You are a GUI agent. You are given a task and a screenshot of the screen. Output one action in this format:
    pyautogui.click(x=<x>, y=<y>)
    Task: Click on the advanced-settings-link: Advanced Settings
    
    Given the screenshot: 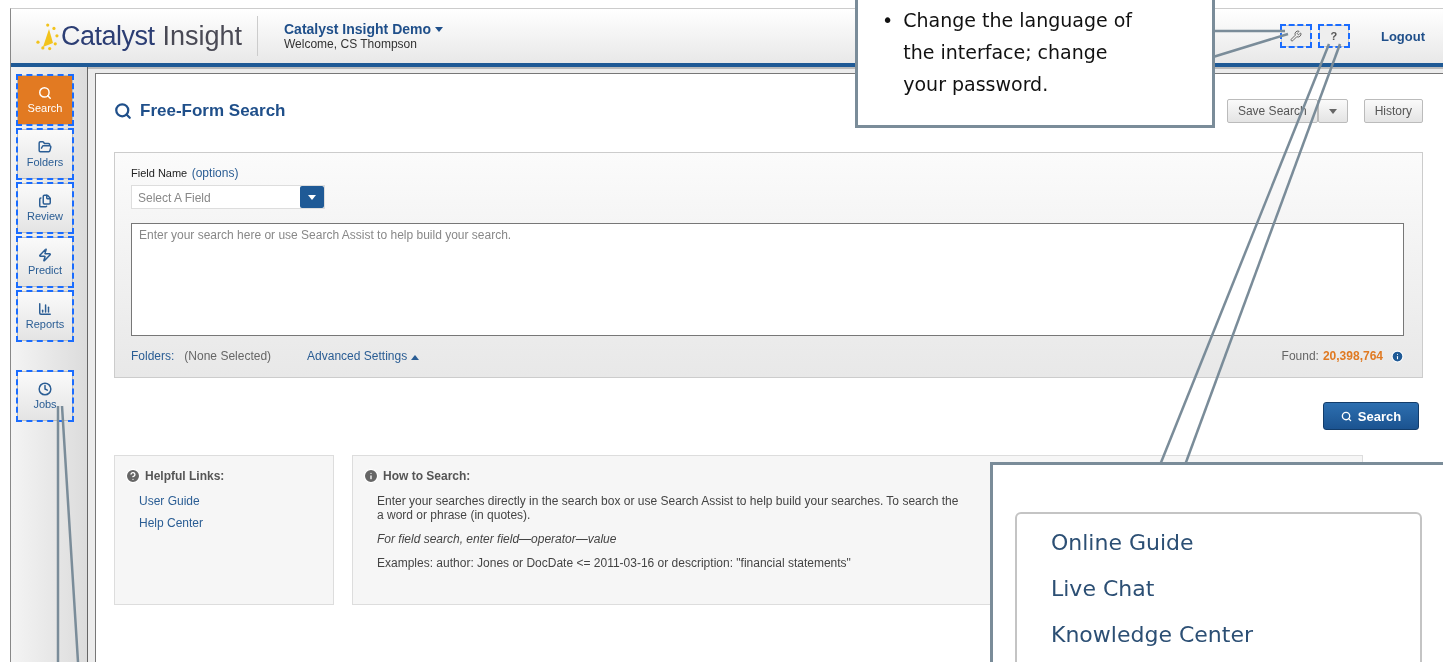 What is the action you would take?
    pyautogui.click(x=363, y=356)
    